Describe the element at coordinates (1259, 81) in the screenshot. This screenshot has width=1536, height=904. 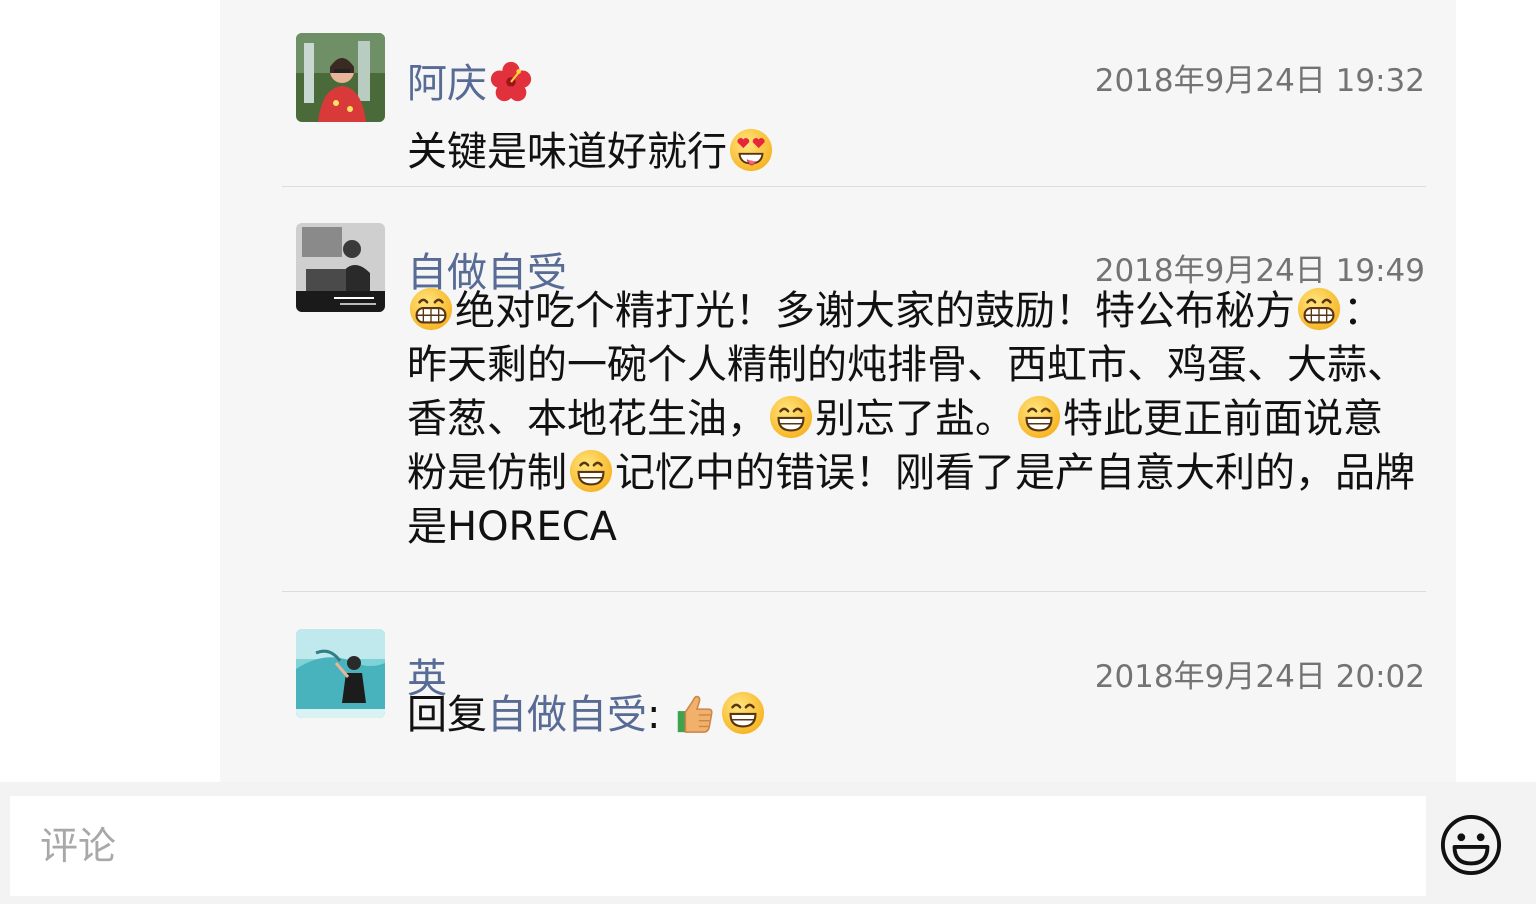
I see `comment-timestamp: 2018年9月24日 19:32` at that location.